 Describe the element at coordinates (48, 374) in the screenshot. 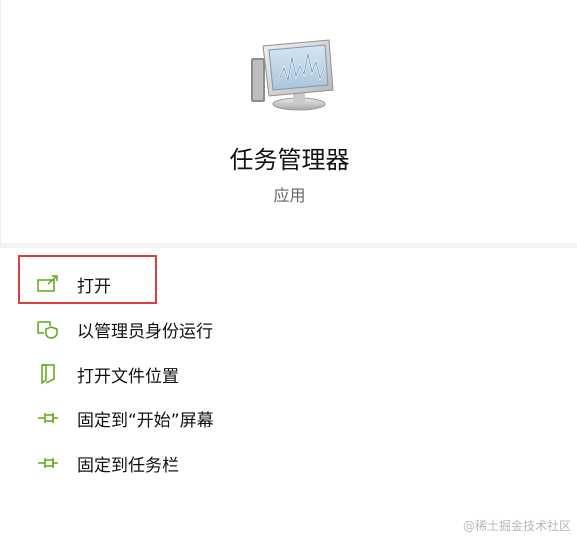

I see `file-location-icon` at that location.